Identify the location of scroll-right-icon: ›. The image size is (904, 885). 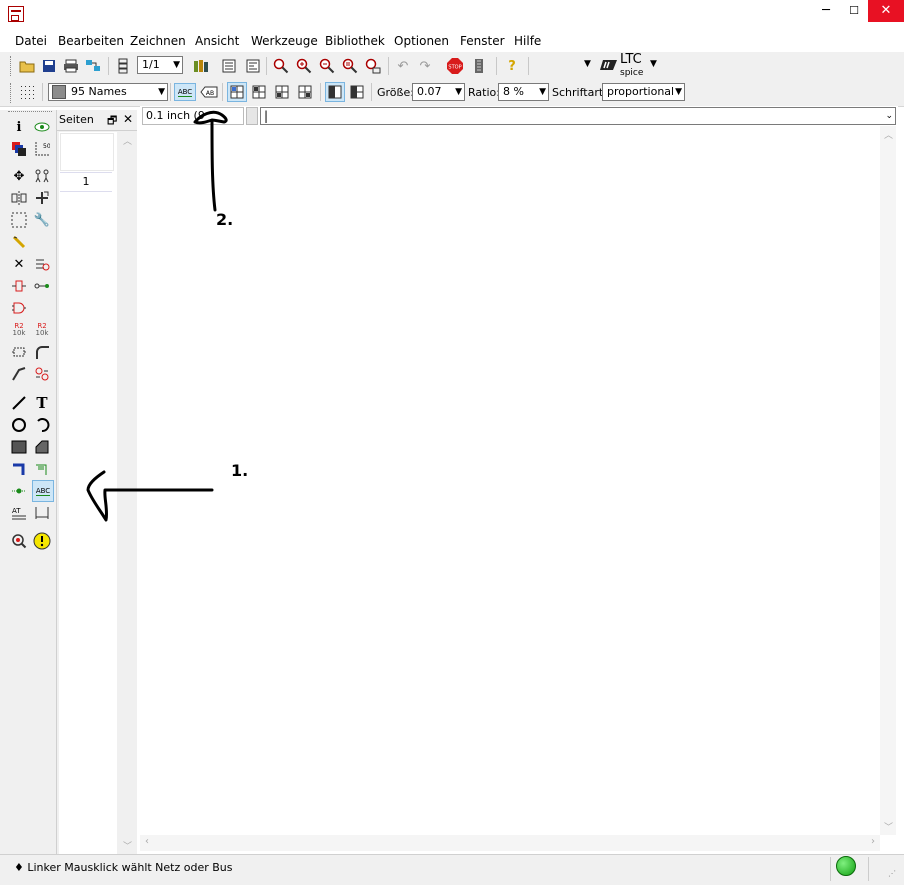
(873, 841).